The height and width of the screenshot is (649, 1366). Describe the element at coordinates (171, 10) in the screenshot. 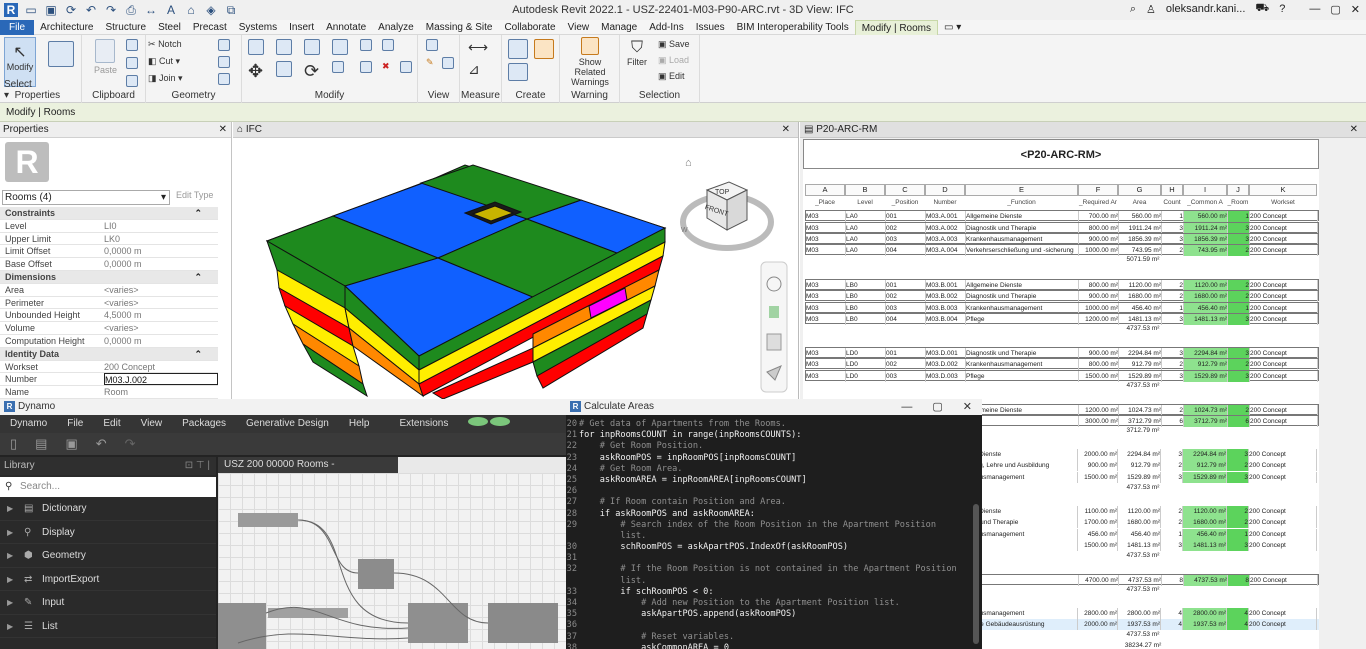

I see `text-icon: A` at that location.